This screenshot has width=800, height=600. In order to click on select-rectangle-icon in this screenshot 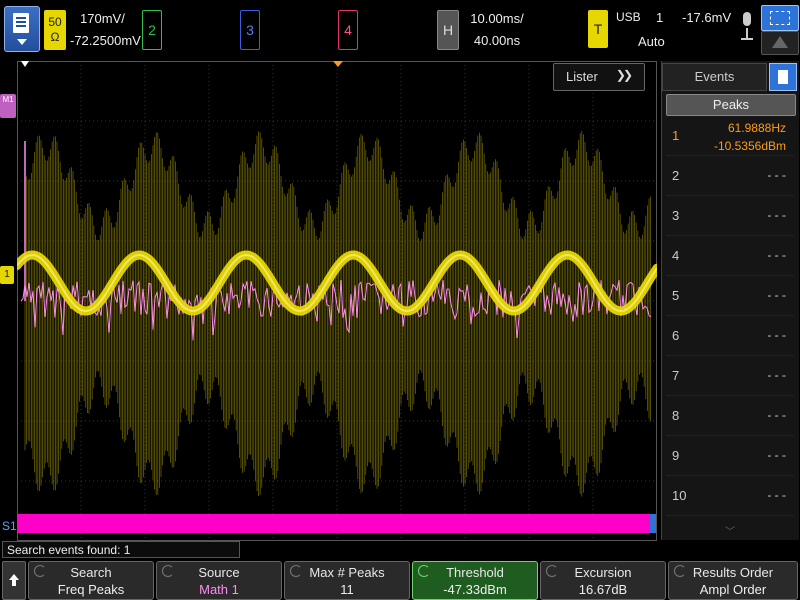, I will do `click(780, 18)`.